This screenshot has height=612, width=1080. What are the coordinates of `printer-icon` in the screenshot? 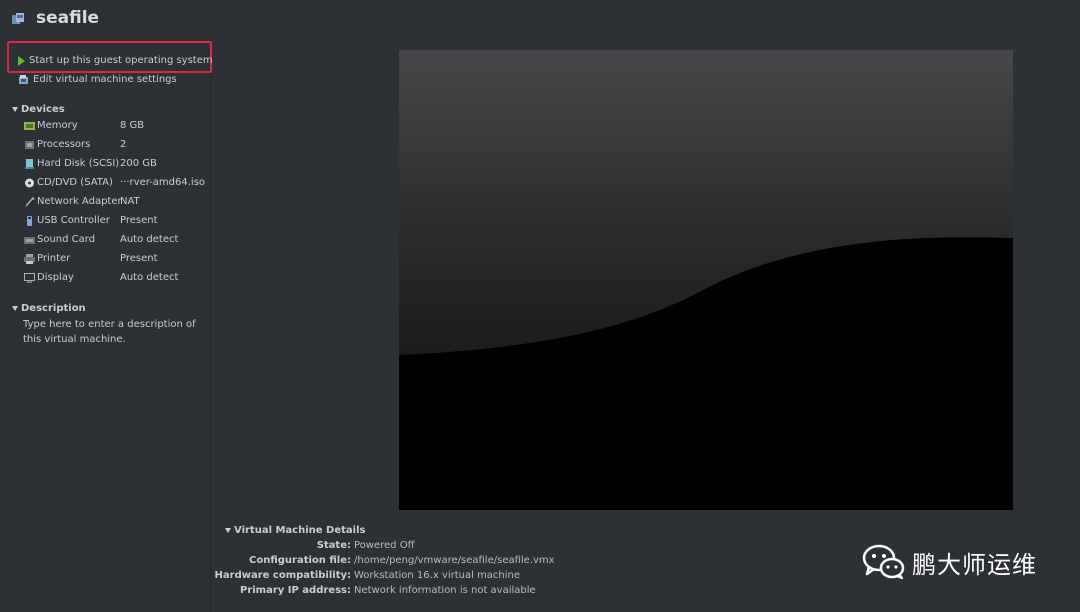 It's located at (29, 259).